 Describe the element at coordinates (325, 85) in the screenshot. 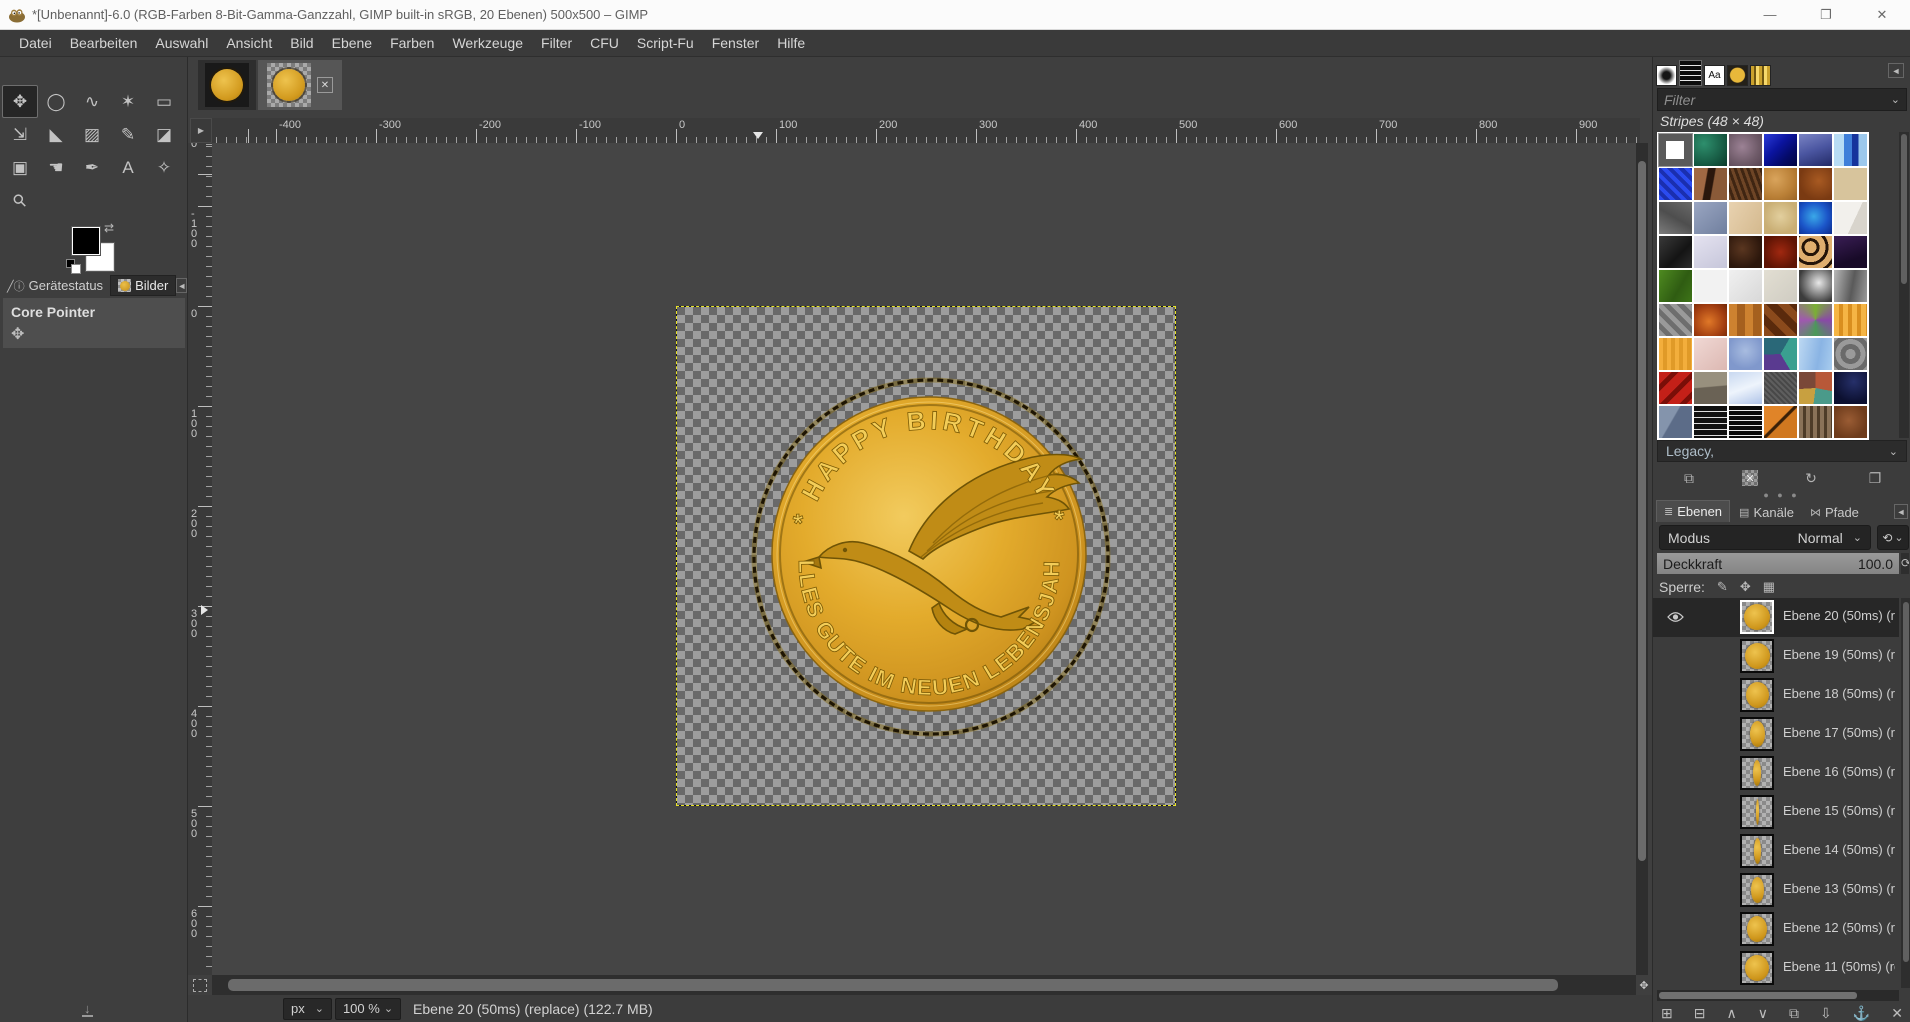

I see `close-image-icon: ✕` at that location.